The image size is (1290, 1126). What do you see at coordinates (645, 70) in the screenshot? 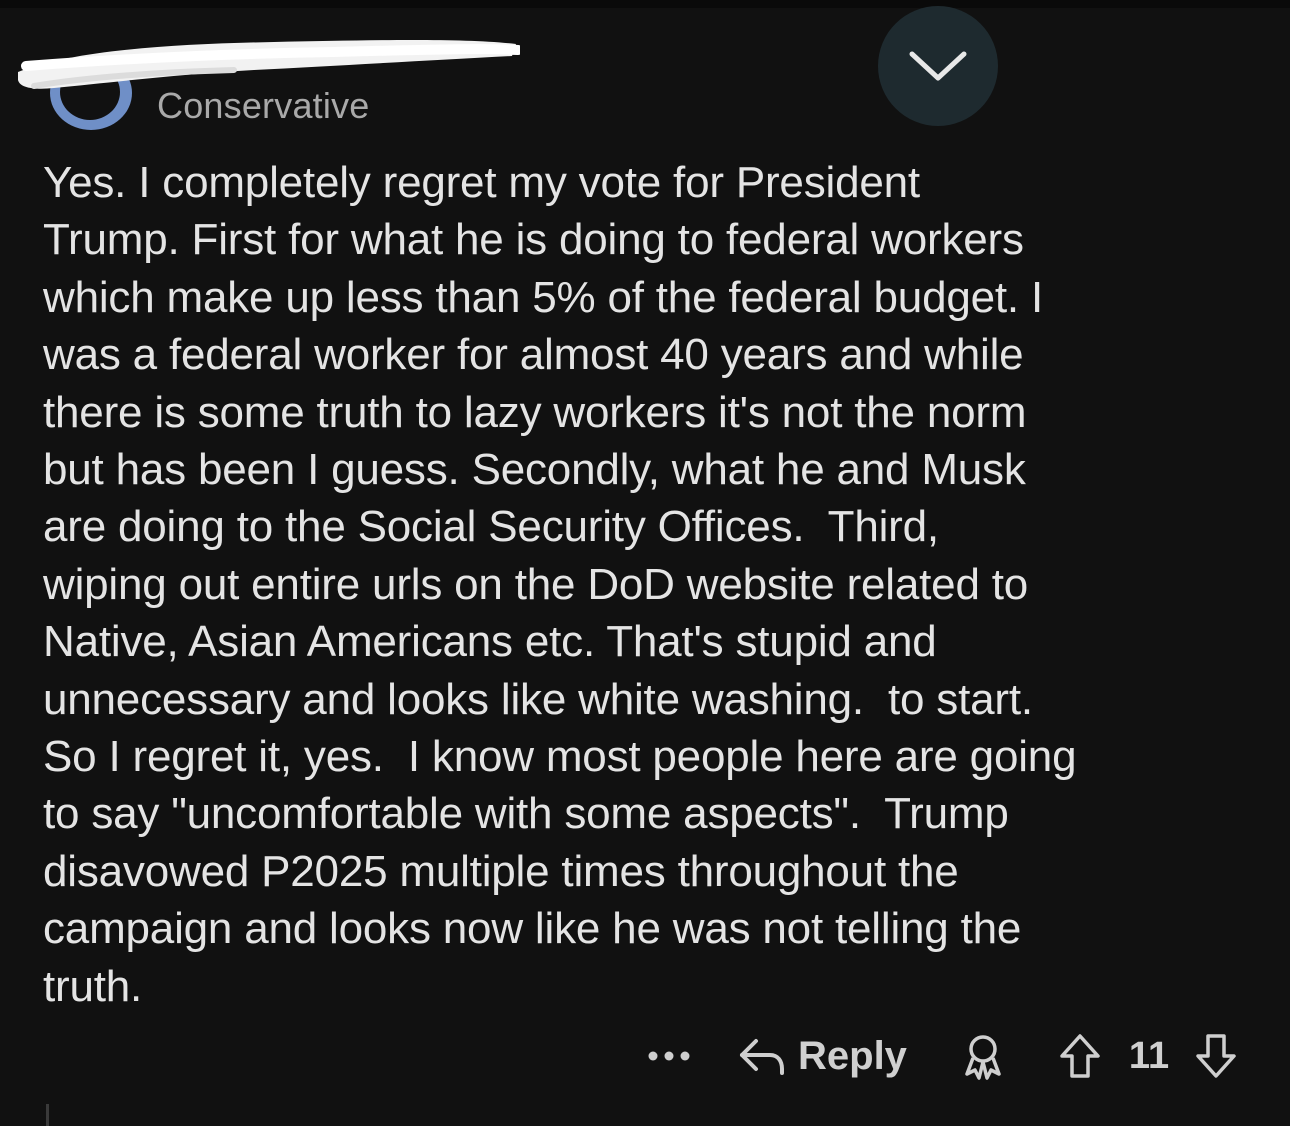
I see `comment-header: Conservative` at bounding box center [645, 70].